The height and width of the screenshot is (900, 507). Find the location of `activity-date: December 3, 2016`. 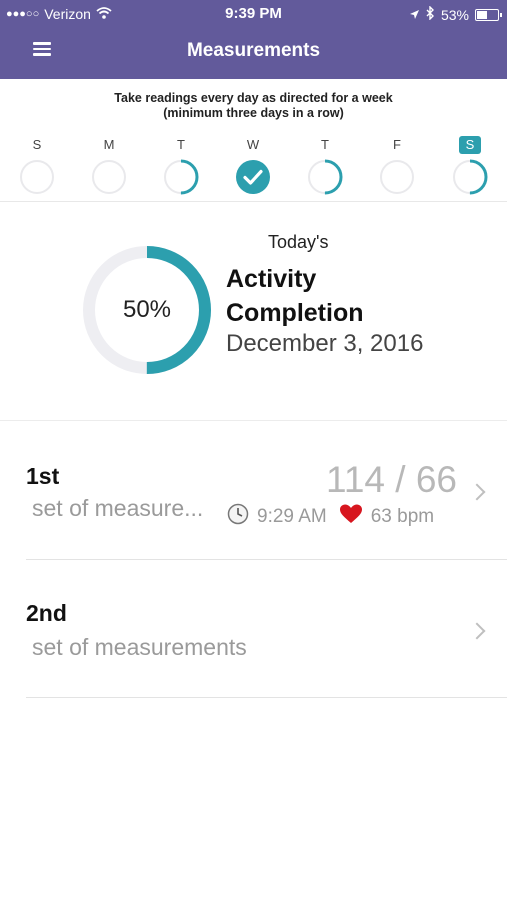

activity-date: December 3, 2016 is located at coordinates (325, 343).